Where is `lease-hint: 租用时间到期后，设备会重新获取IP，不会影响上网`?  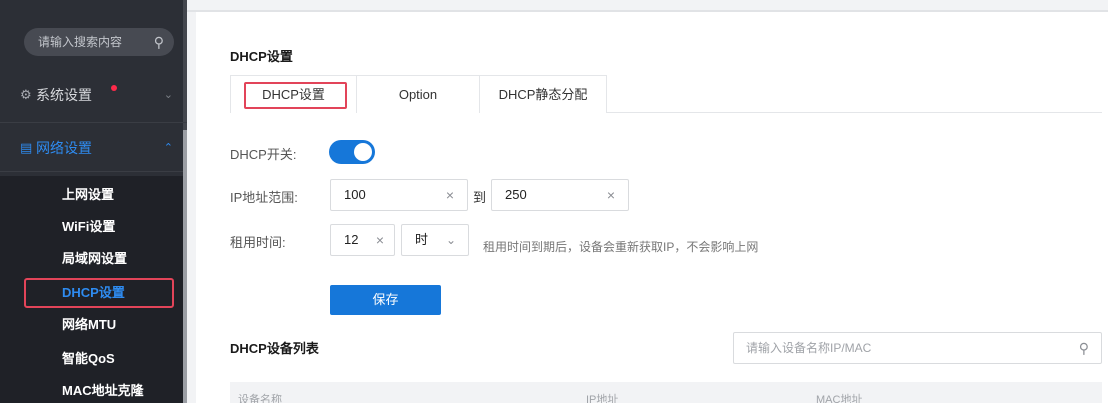 lease-hint: 租用时间到期后，设备会重新获取IP，不会影响上网 is located at coordinates (621, 247).